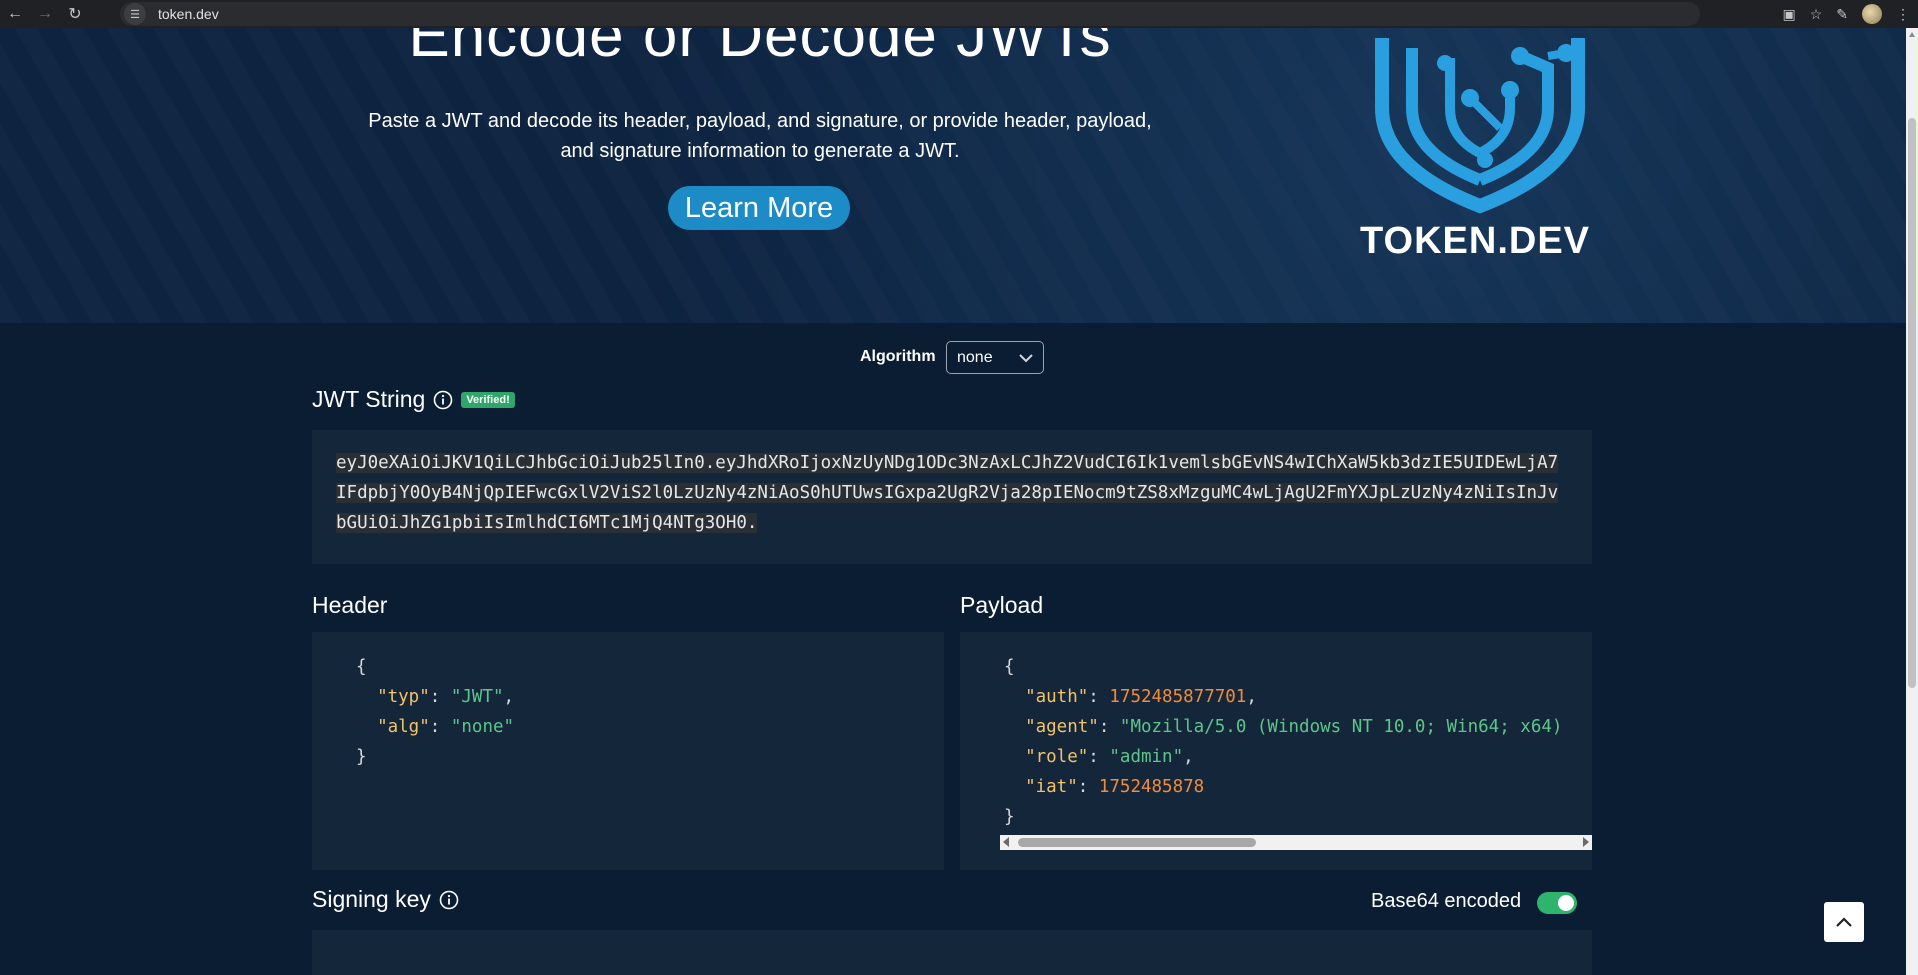 The image size is (1918, 975). Describe the element at coordinates (898, 356) in the screenshot. I see `algorithm-label: Algorithm` at that location.